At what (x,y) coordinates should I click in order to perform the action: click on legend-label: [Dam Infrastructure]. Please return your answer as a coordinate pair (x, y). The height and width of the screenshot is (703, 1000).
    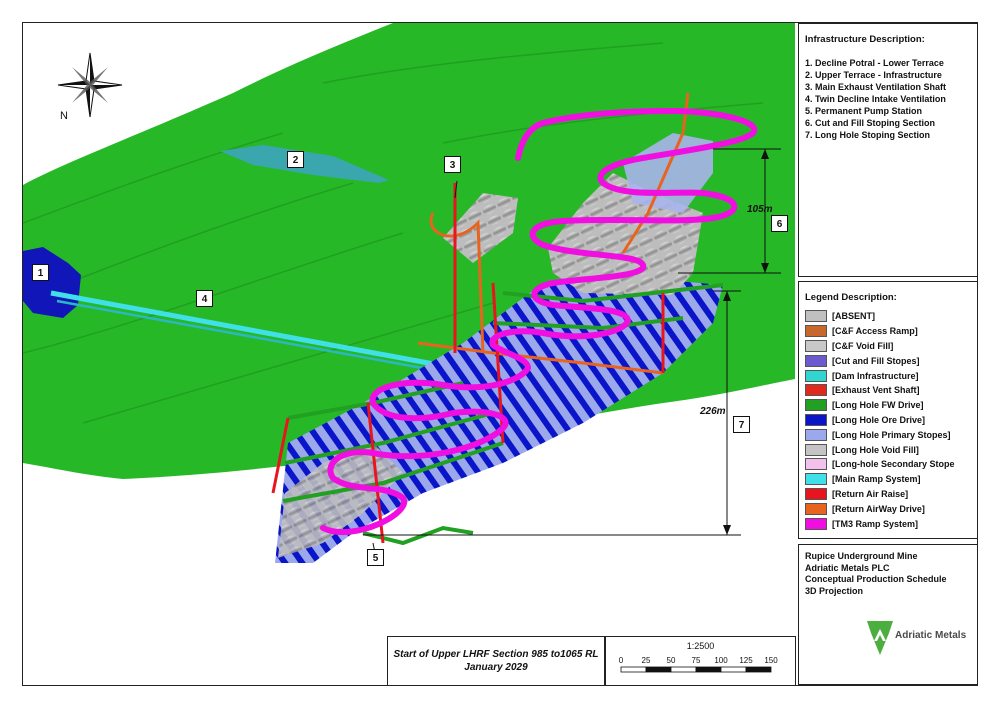
    Looking at the image, I should click on (875, 375).